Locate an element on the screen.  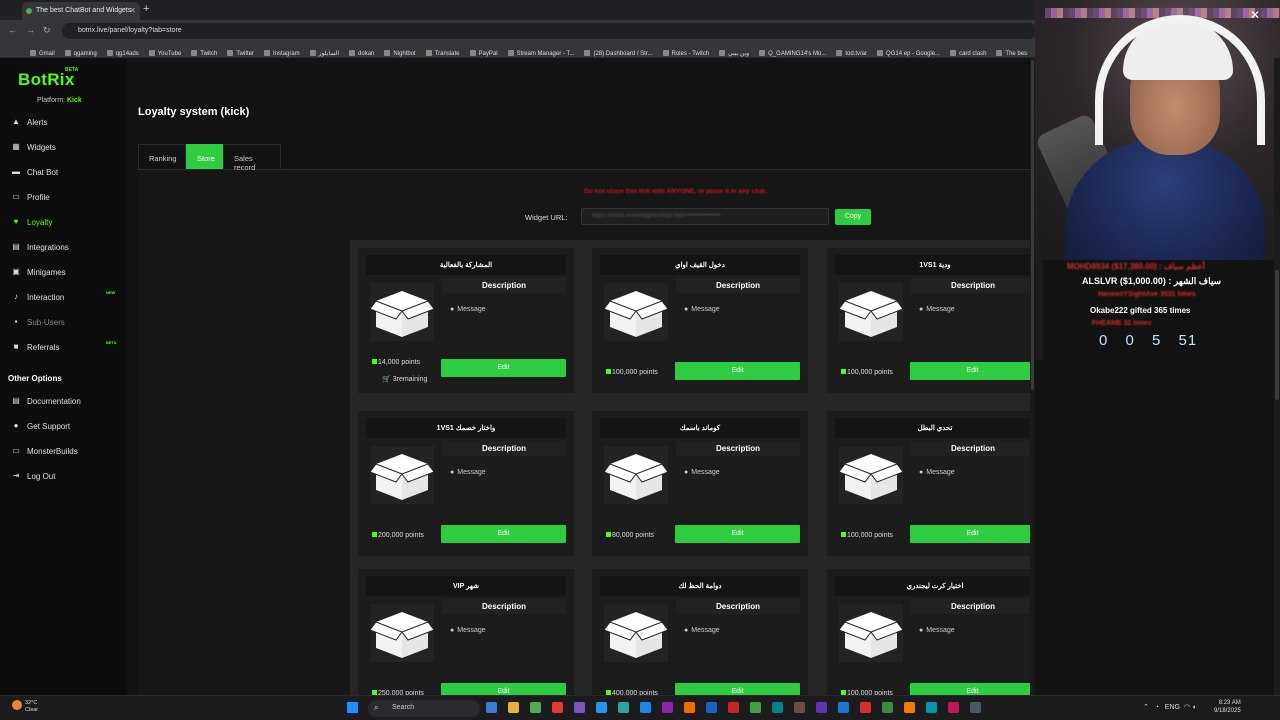
item-remaining: 🛒 3remaining is located at coordinates (404, 379).